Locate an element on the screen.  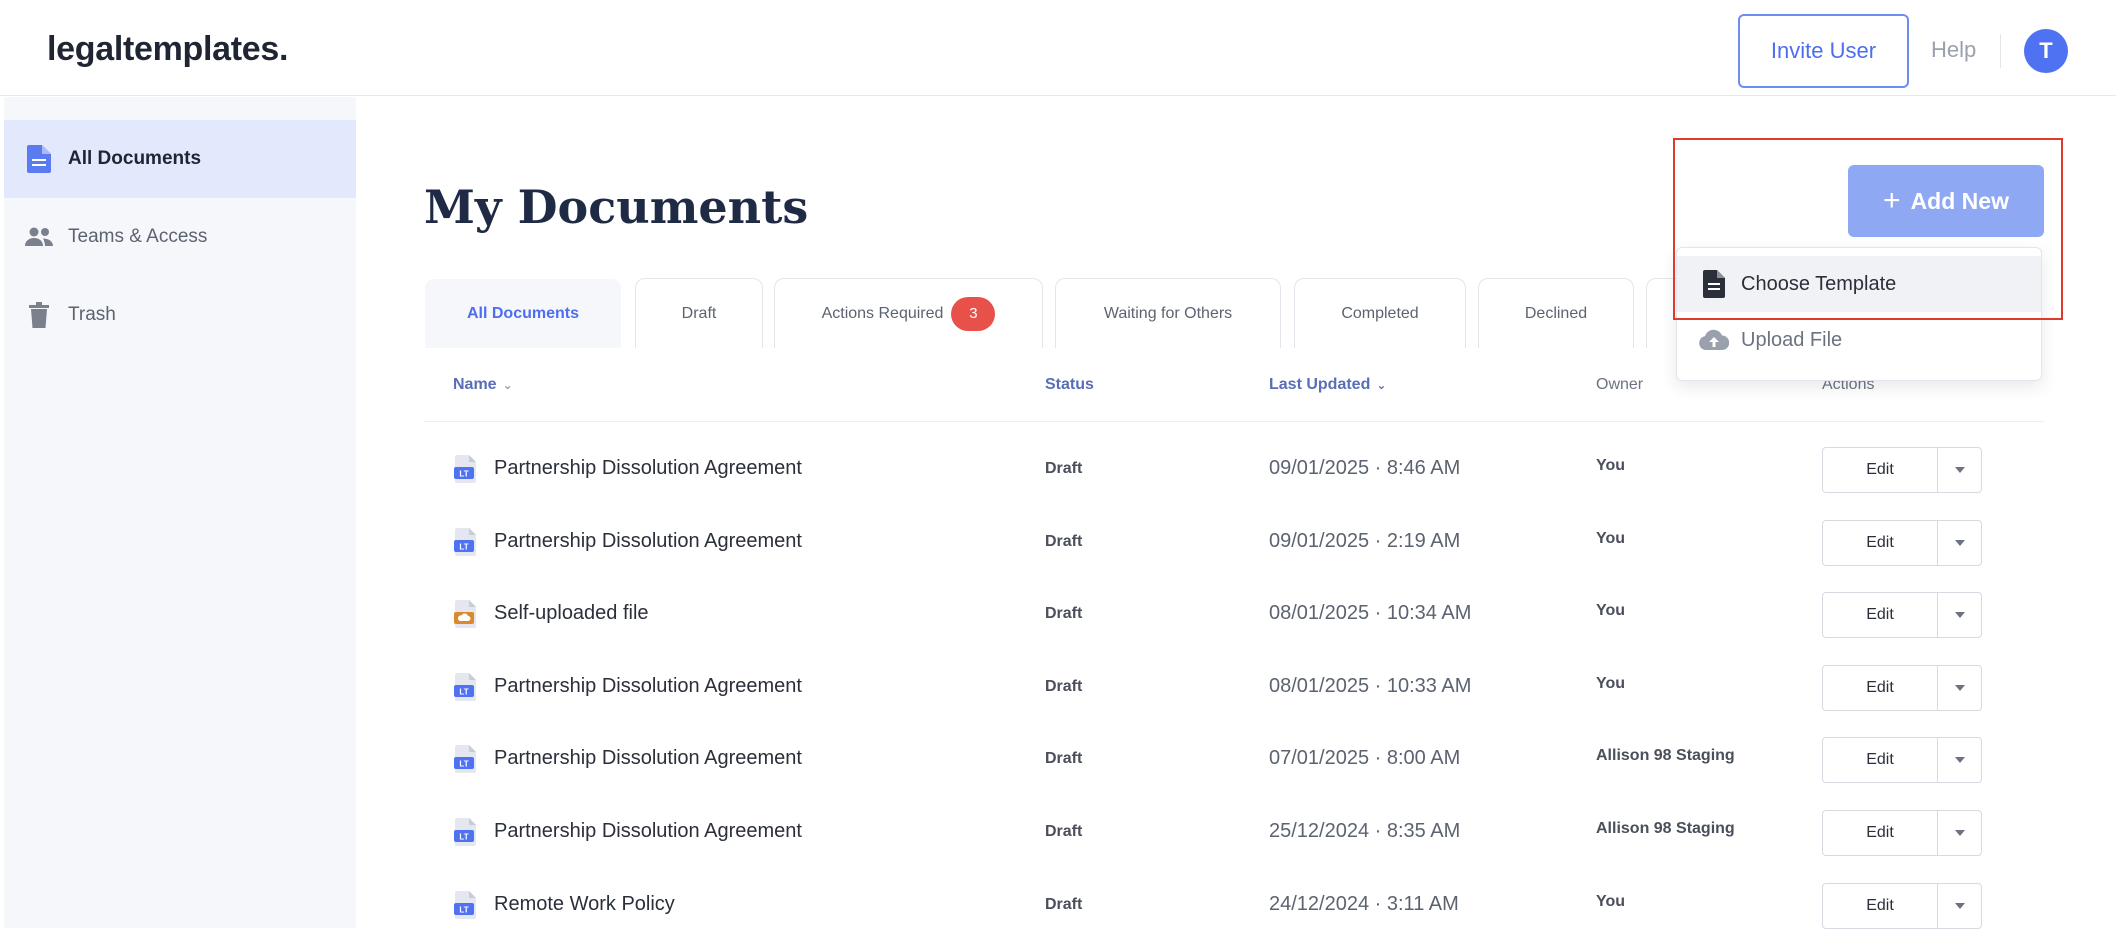
add-new-label: Add New is located at coordinates (1959, 200).